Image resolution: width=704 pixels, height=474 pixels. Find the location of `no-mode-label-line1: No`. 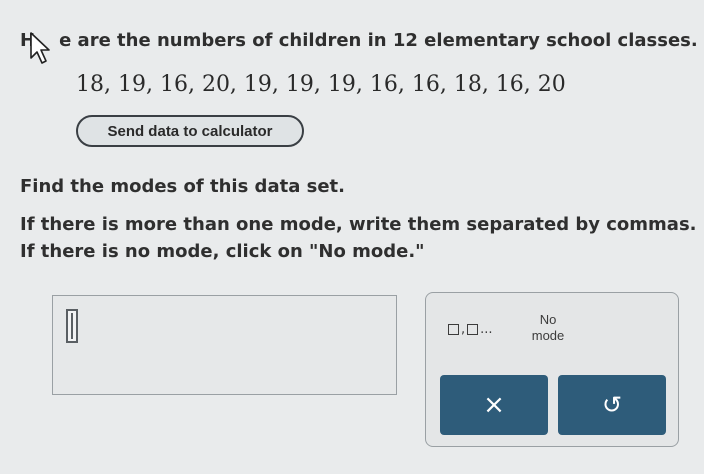

no-mode-label-line1: No is located at coordinates (548, 319).